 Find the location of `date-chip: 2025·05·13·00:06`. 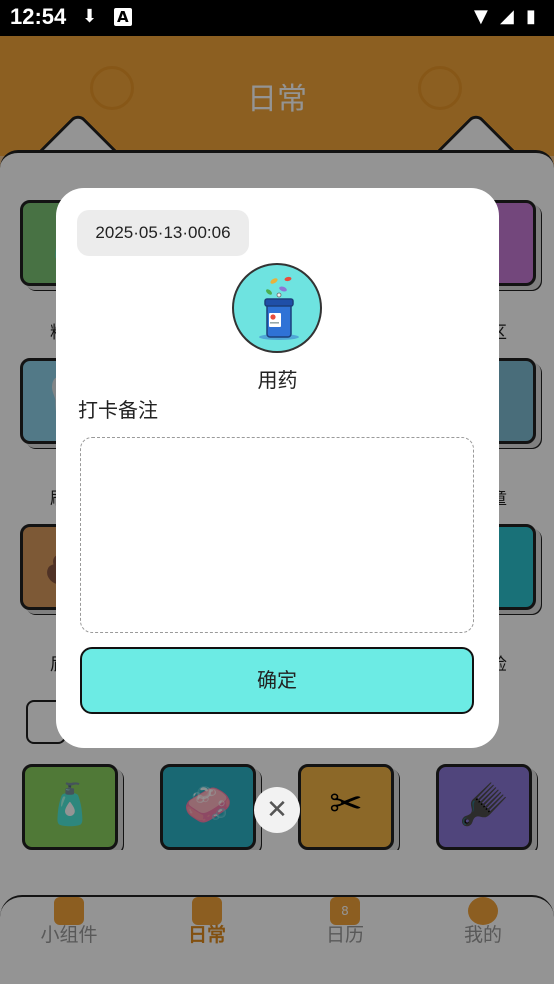

date-chip: 2025·05·13·00:06 is located at coordinates (163, 233).